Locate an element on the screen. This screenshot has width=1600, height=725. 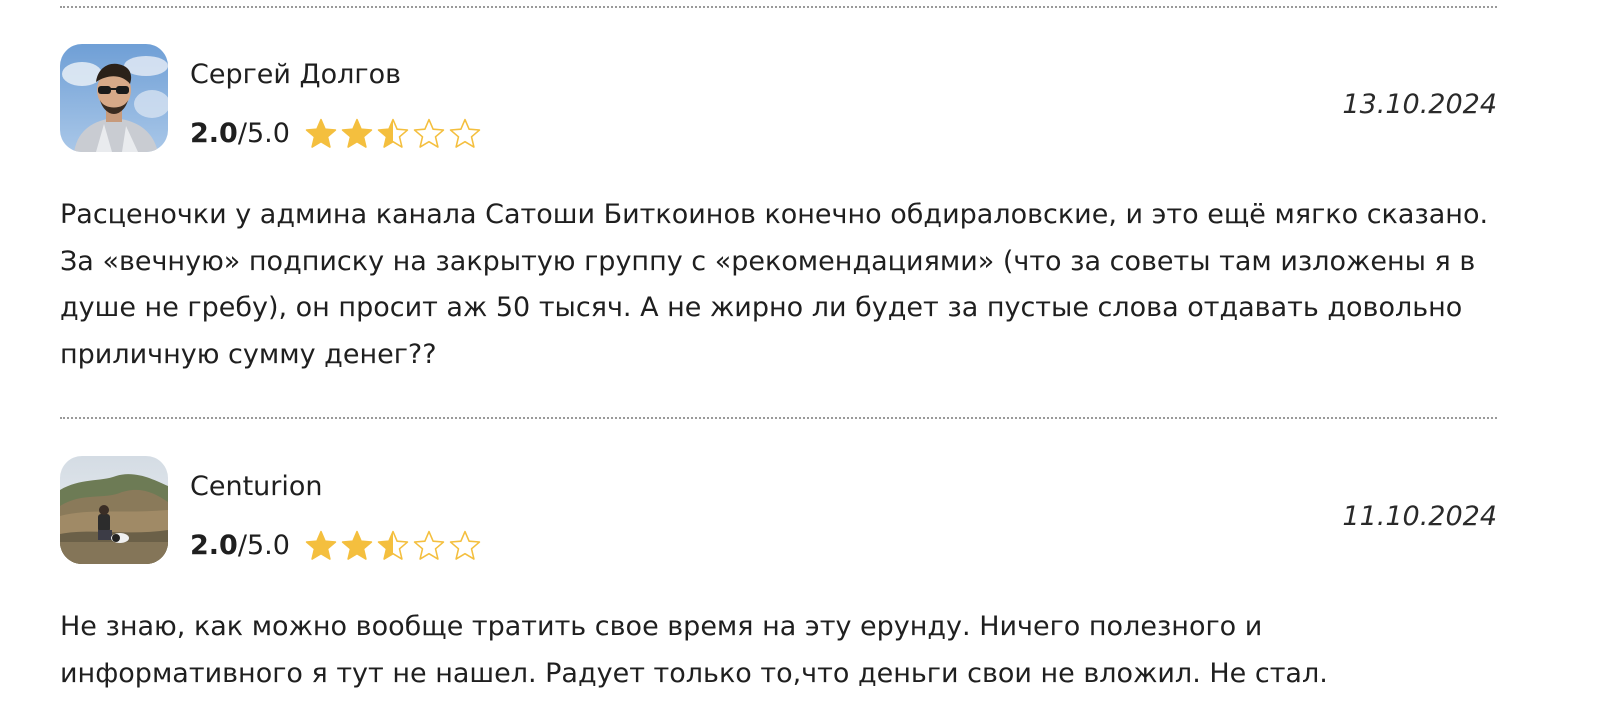
review-author: Сергей Долгов is located at coordinates (296, 74).